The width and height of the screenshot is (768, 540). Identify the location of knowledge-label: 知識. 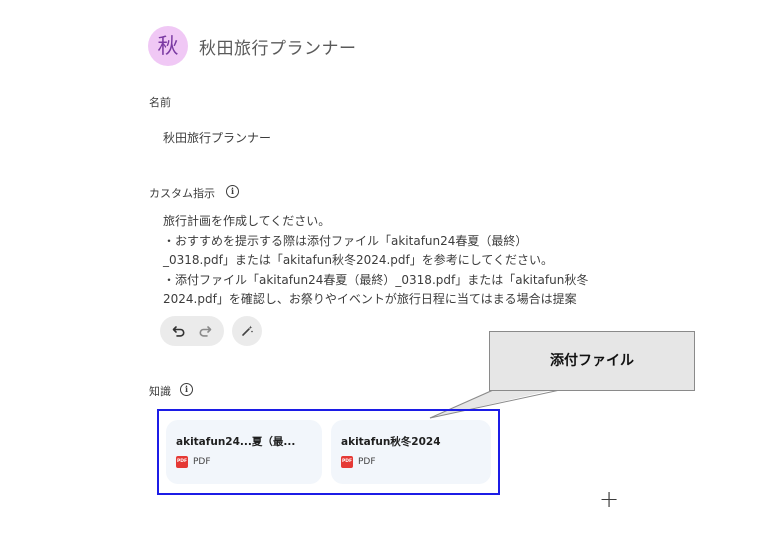
(160, 391).